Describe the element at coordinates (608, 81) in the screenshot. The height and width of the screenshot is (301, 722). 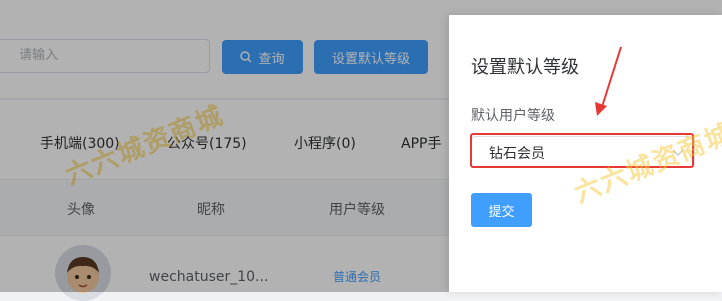
I see `annotation-arrow-icon` at that location.